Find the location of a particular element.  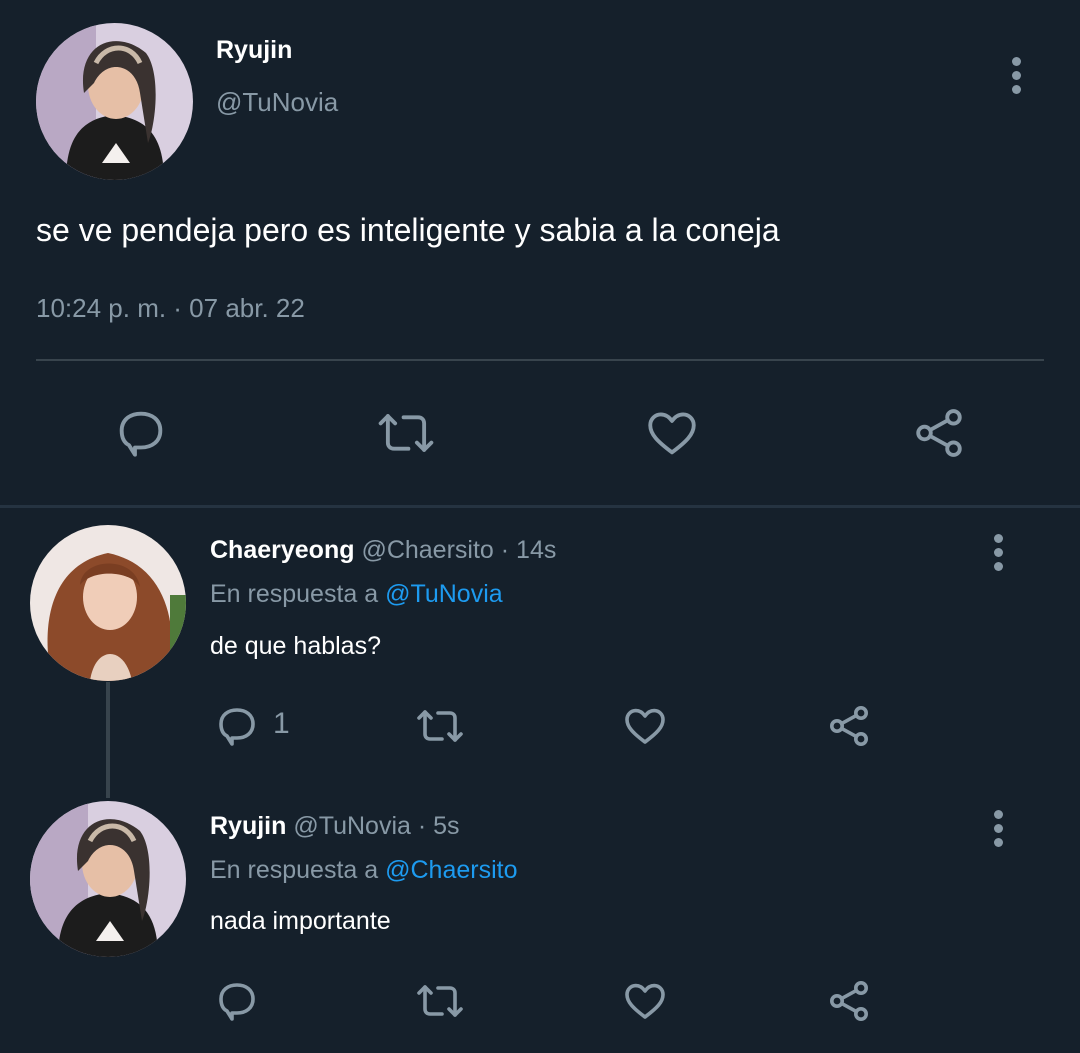

reply-count: 1 is located at coordinates (281, 723).